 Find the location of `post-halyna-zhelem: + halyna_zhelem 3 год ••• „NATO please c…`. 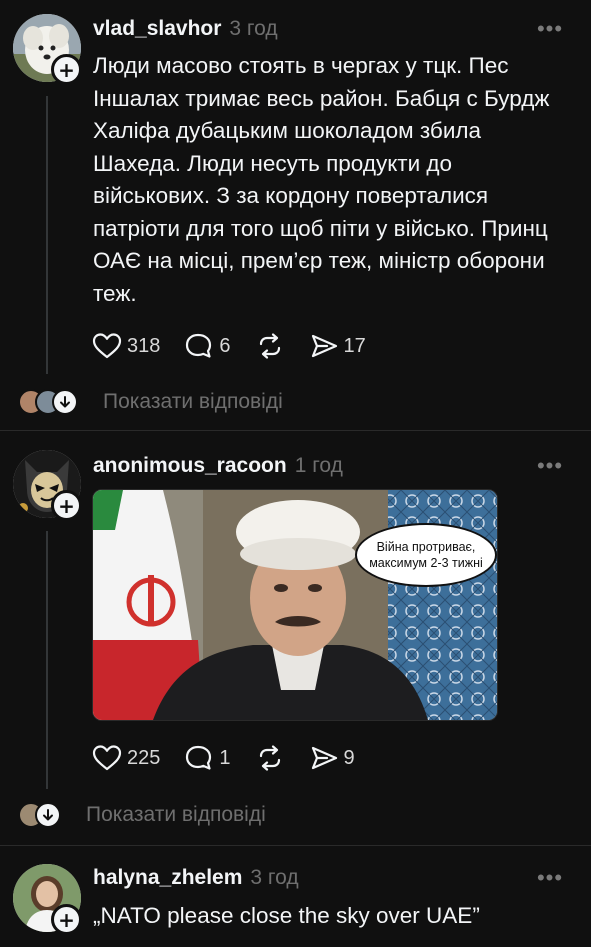

post-halyna-zhelem: + halyna_zhelem 3 год ••• „NATO please c… is located at coordinates (295, 896).